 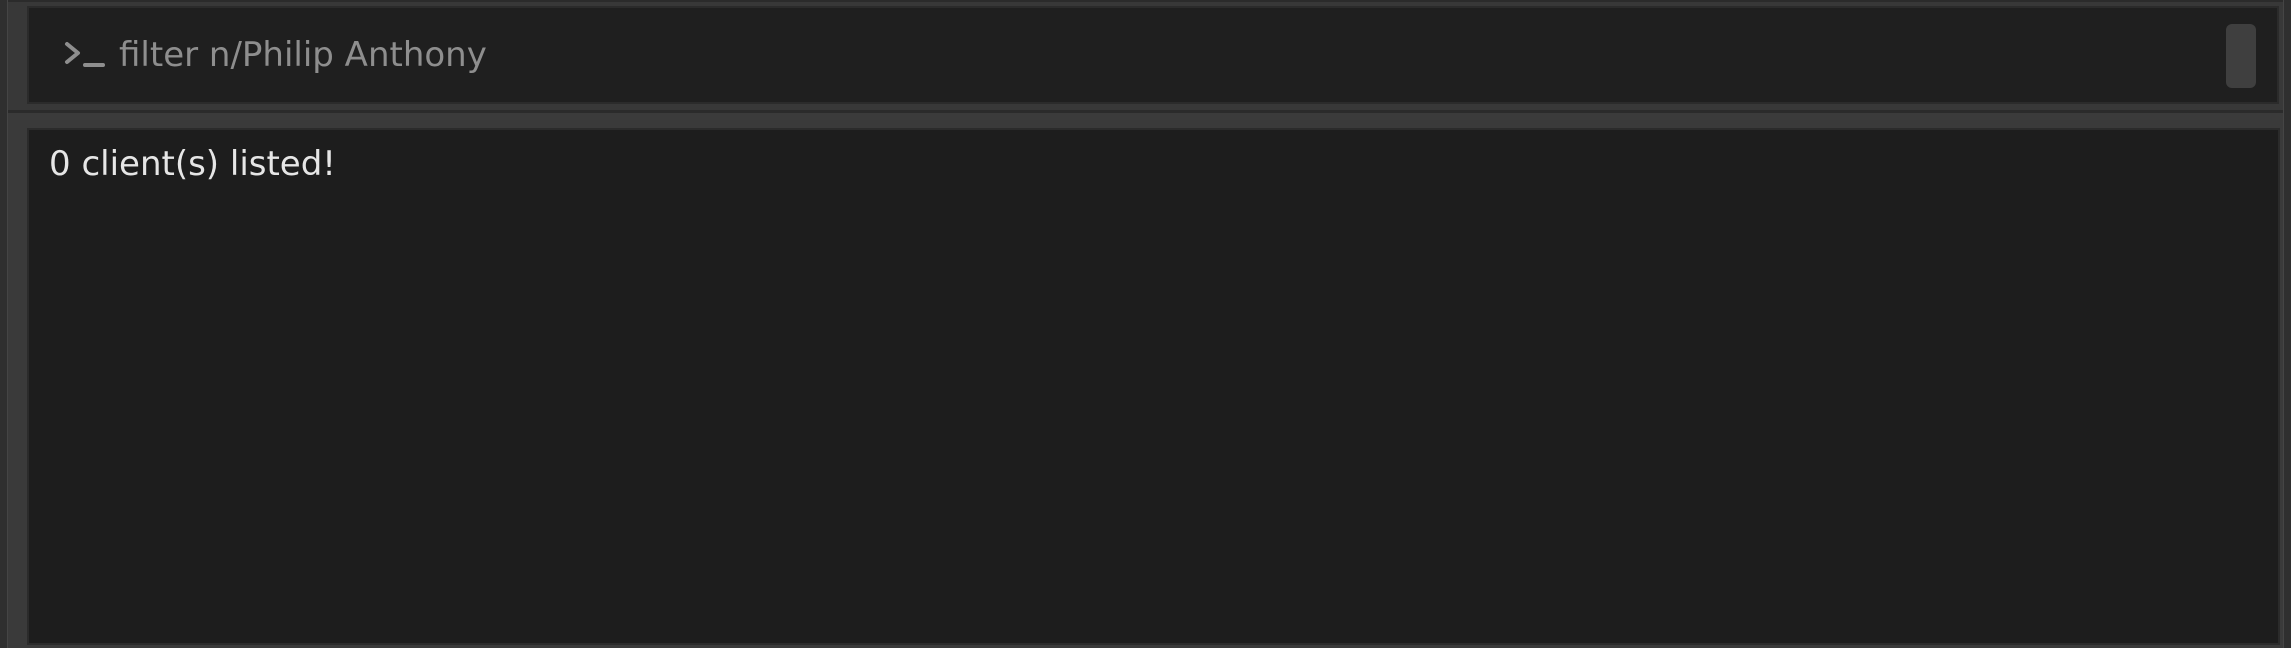 What do you see at coordinates (2287, 324) in the screenshot?
I see `right-border` at bounding box center [2287, 324].